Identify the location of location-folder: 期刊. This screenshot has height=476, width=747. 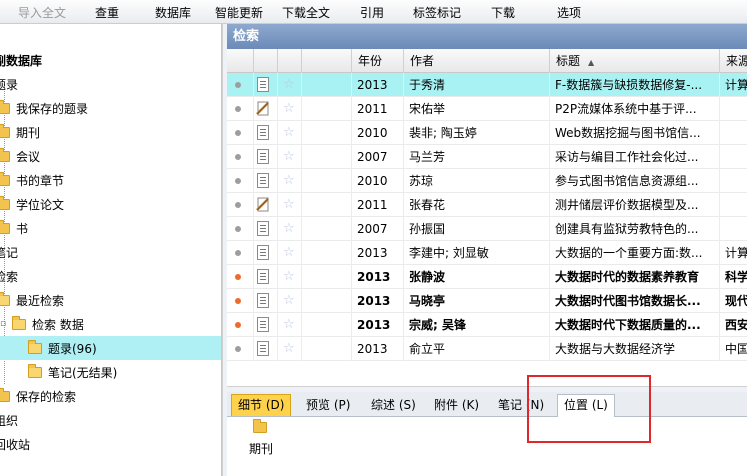
(261, 438).